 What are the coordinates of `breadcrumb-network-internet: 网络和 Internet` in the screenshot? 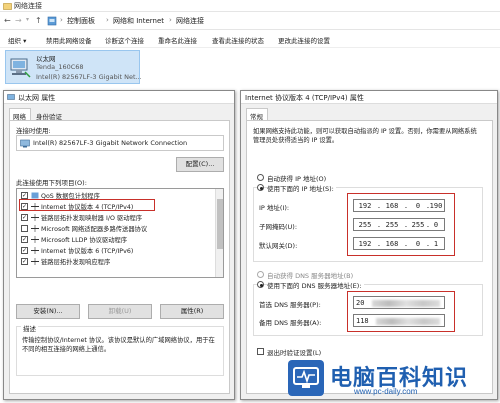 It's located at (138, 21).